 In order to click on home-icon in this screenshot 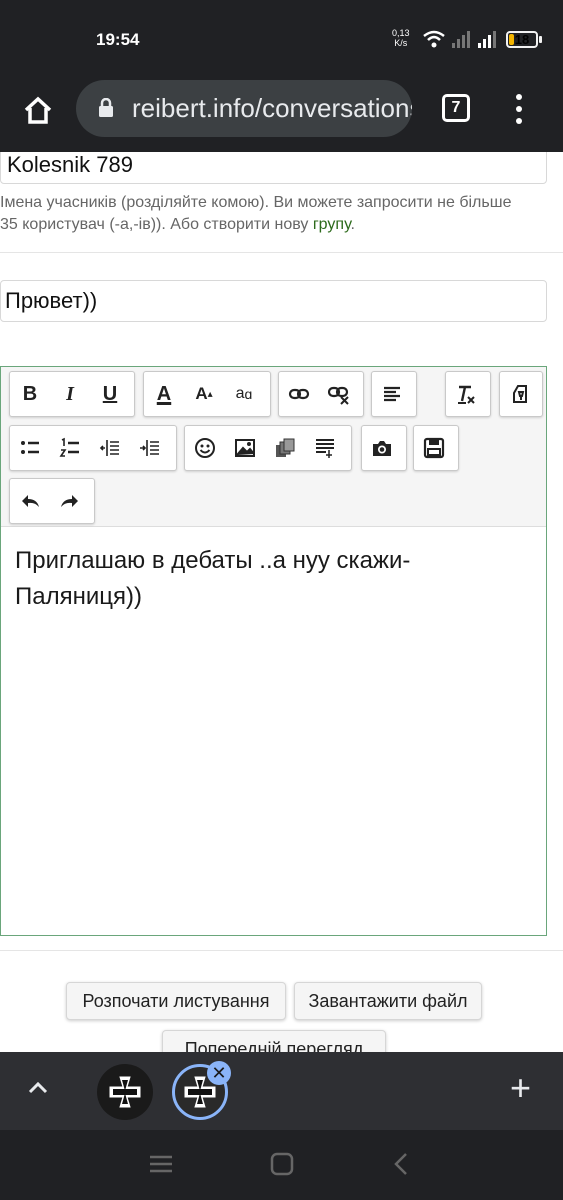, I will do `click(38, 110)`.